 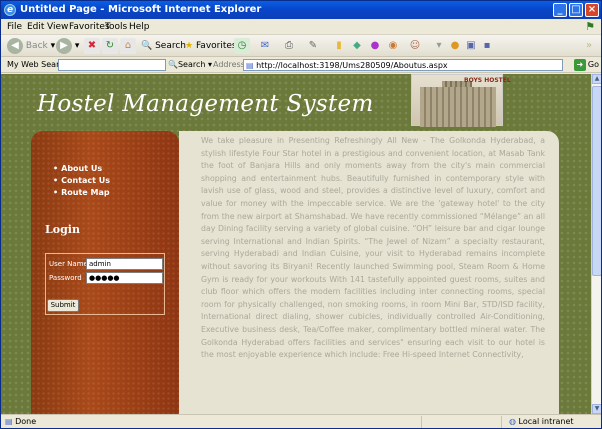 I want to click on minimize-button: _, so click(x=560, y=10).